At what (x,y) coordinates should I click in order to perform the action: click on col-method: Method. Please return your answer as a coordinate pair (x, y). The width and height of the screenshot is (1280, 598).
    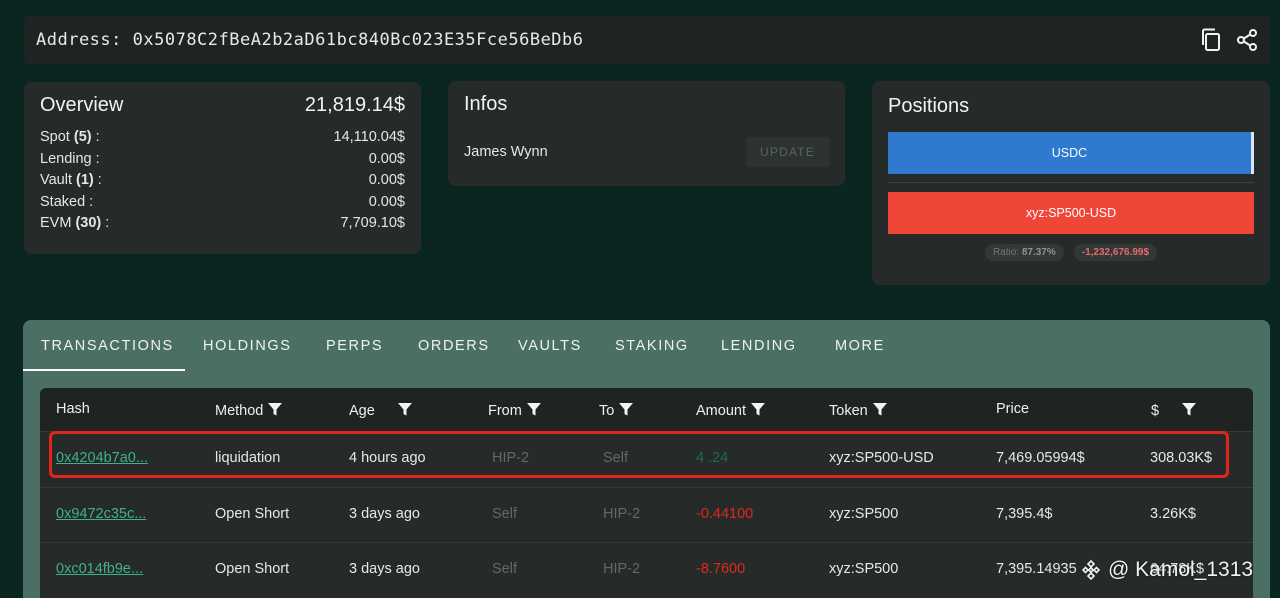
    Looking at the image, I should click on (249, 411).